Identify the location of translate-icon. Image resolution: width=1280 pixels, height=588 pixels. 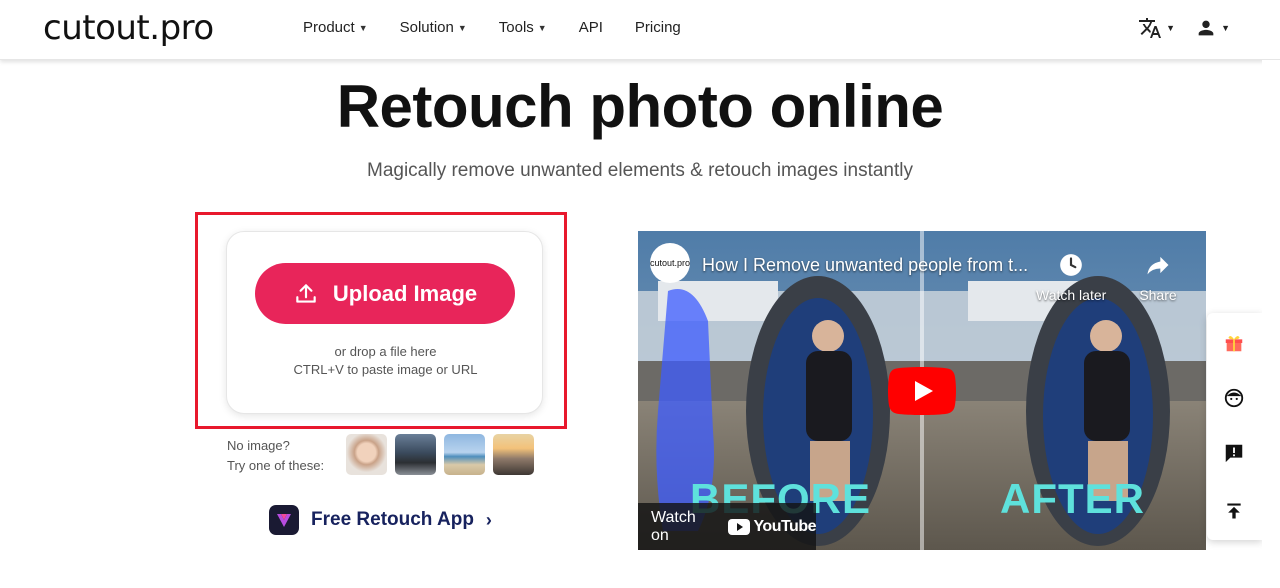
(1150, 28).